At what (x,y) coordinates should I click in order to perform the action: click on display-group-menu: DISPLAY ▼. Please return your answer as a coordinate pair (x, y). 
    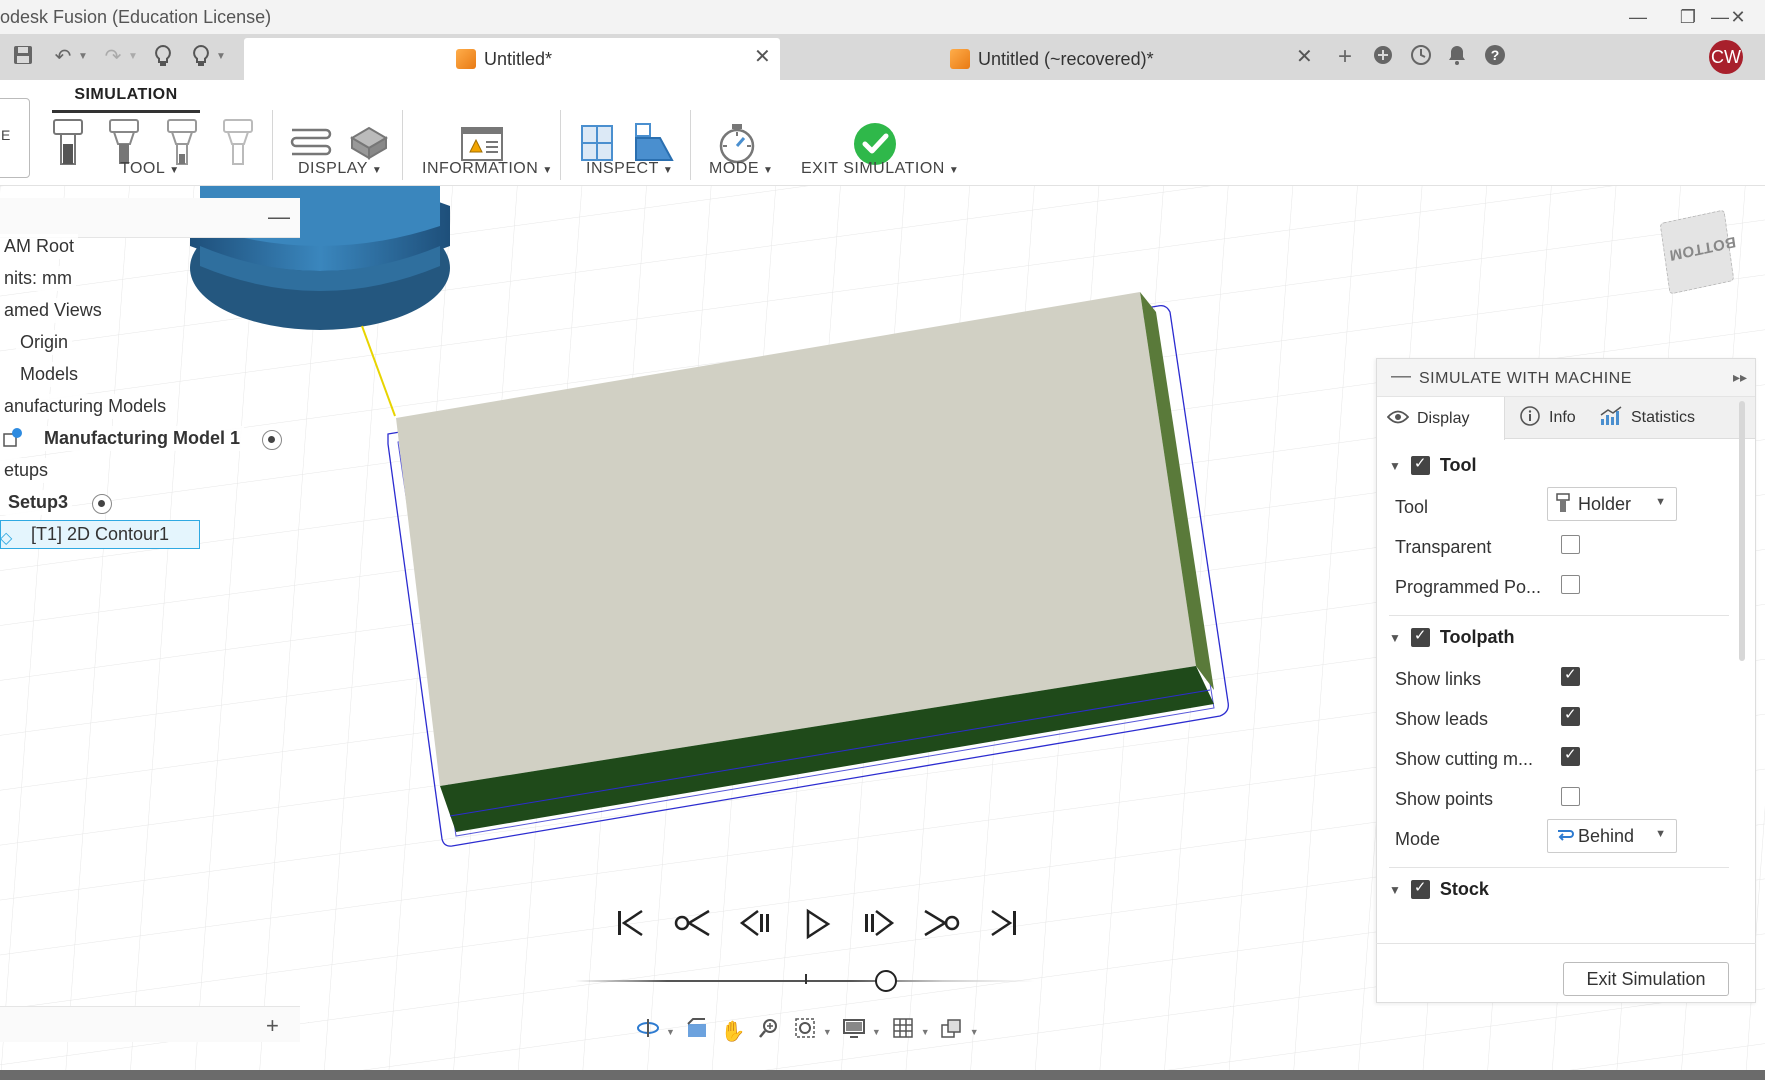
    Looking at the image, I should click on (340, 169).